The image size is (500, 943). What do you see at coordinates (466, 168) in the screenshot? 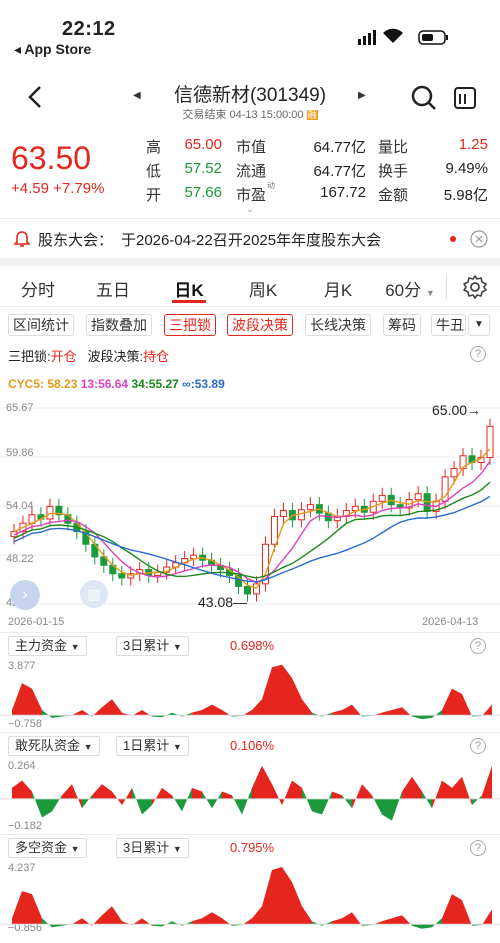
I see `quote-value: 9.49%` at bounding box center [466, 168].